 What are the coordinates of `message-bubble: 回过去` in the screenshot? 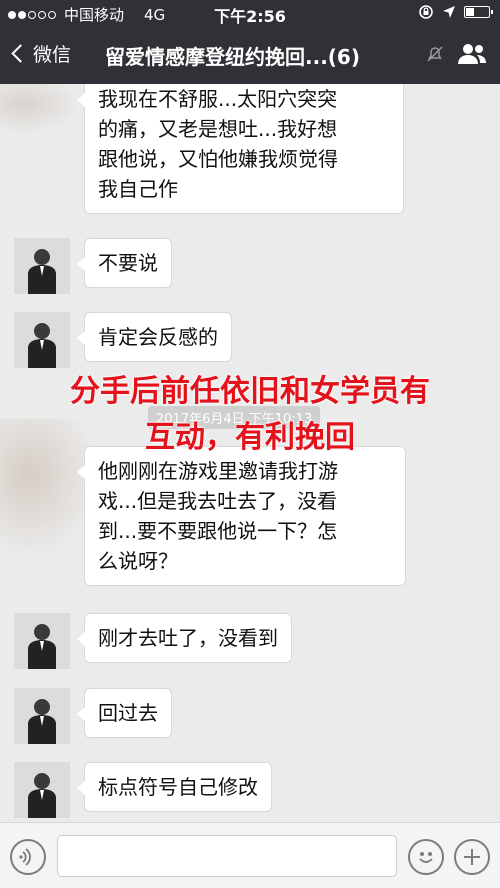 It's located at (124, 713).